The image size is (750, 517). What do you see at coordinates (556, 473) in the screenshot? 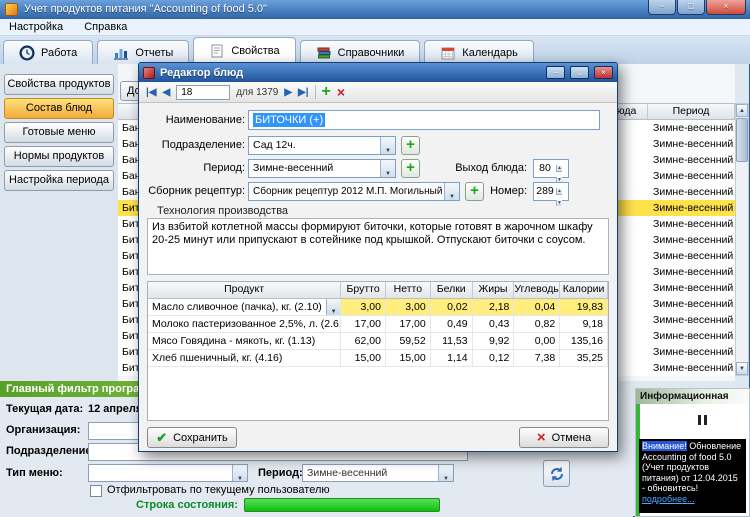
I see `refresh-button` at bounding box center [556, 473].